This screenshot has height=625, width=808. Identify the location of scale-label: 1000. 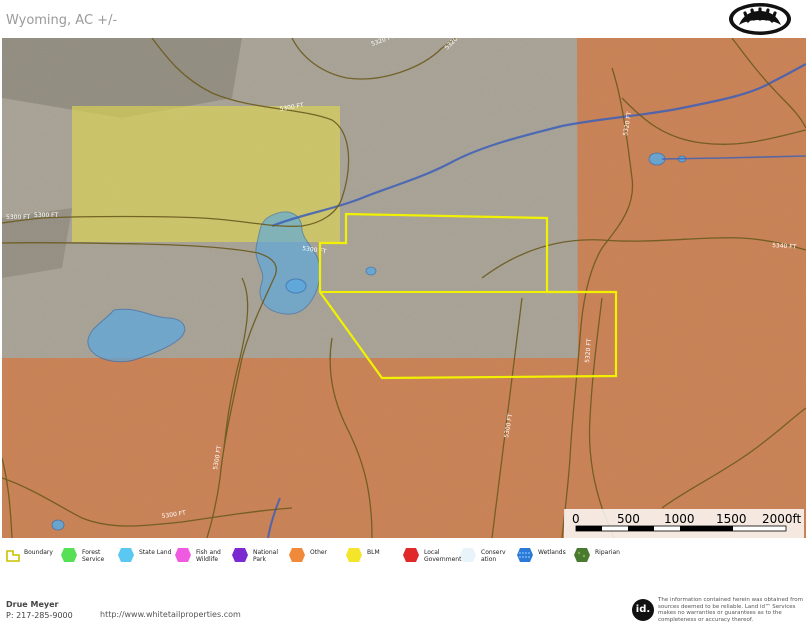
(679, 519).